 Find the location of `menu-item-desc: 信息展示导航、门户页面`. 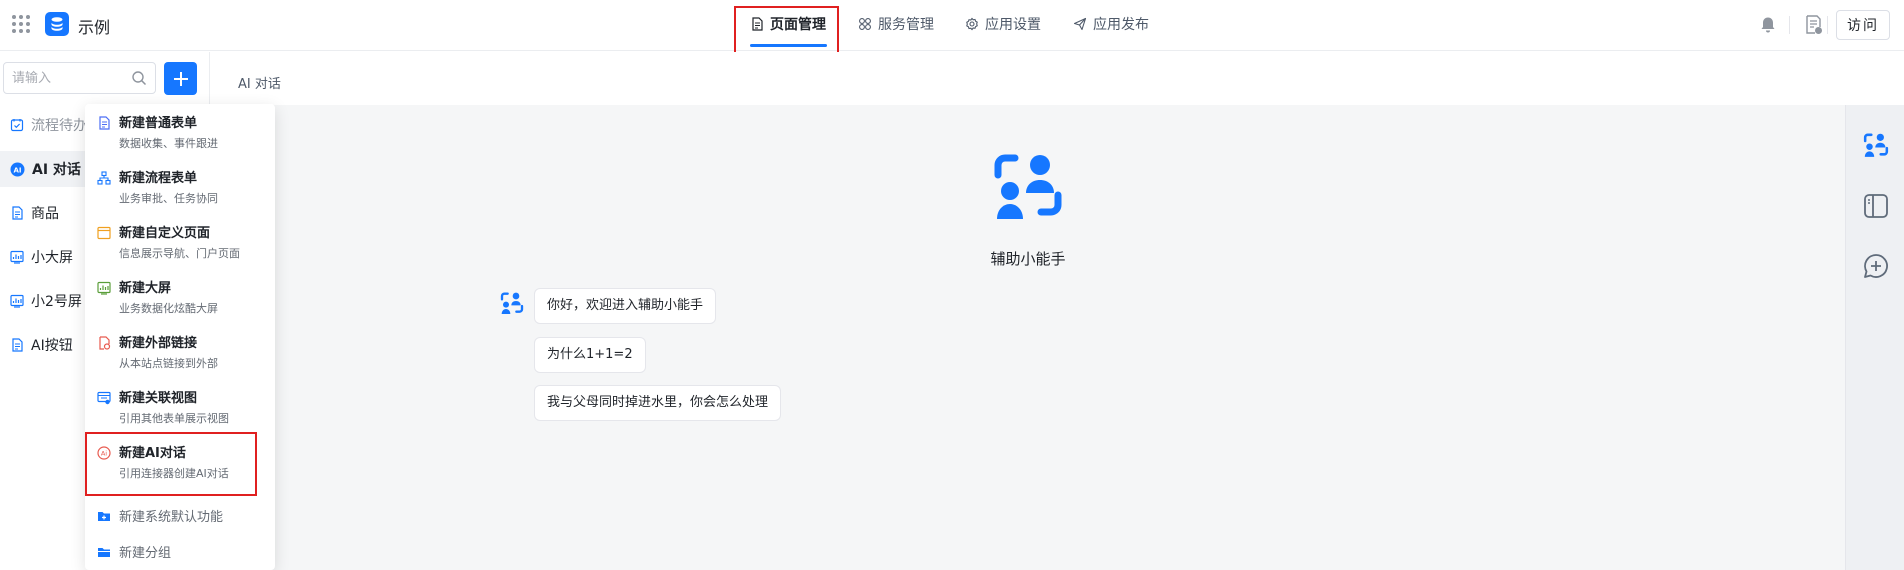

menu-item-desc: 信息展示导航、门户页面 is located at coordinates (179, 253).